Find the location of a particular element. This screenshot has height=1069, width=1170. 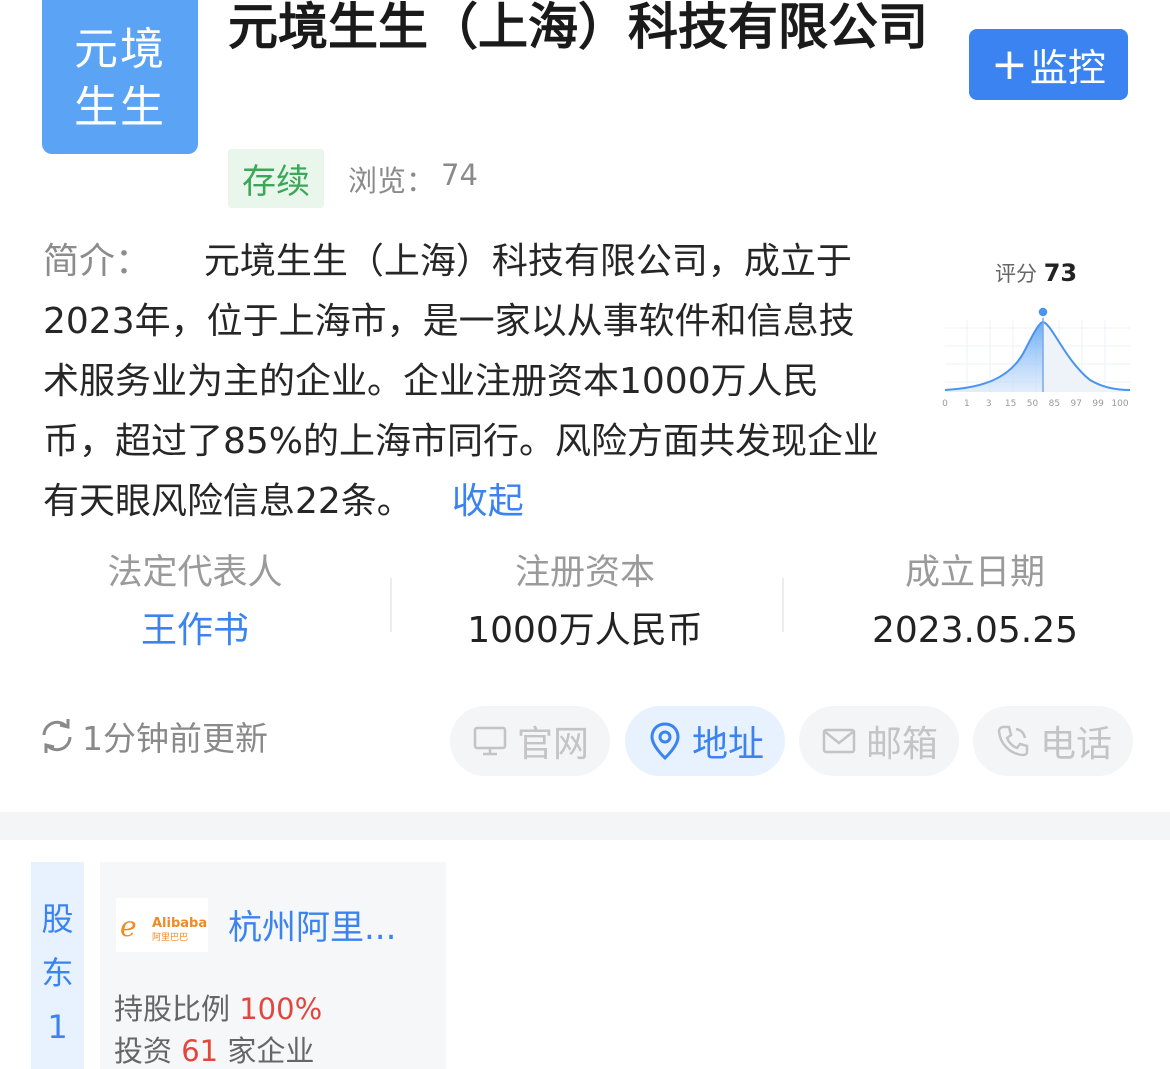

stat-legal-rep: 法定代表人 王作书 is located at coordinates (195, 606).